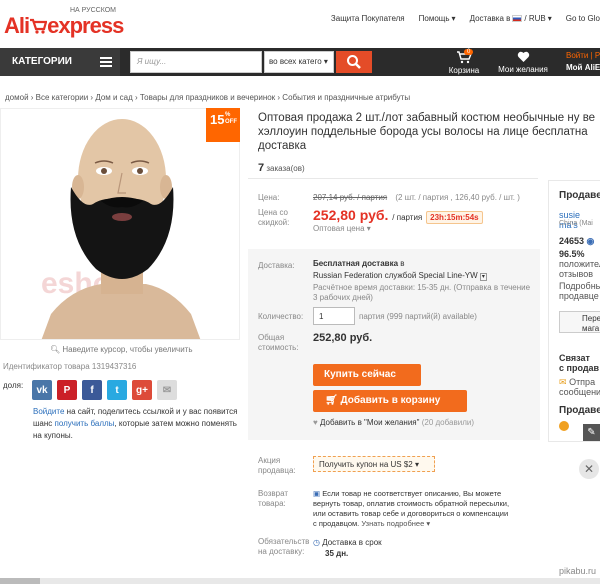 This screenshot has width=600, height=584. What do you see at coordinates (393, 422) in the screenshot?
I see `add-to-wishlist-link: ♥ Добавить в "Мои желания" (20 добавили)` at bounding box center [393, 422].